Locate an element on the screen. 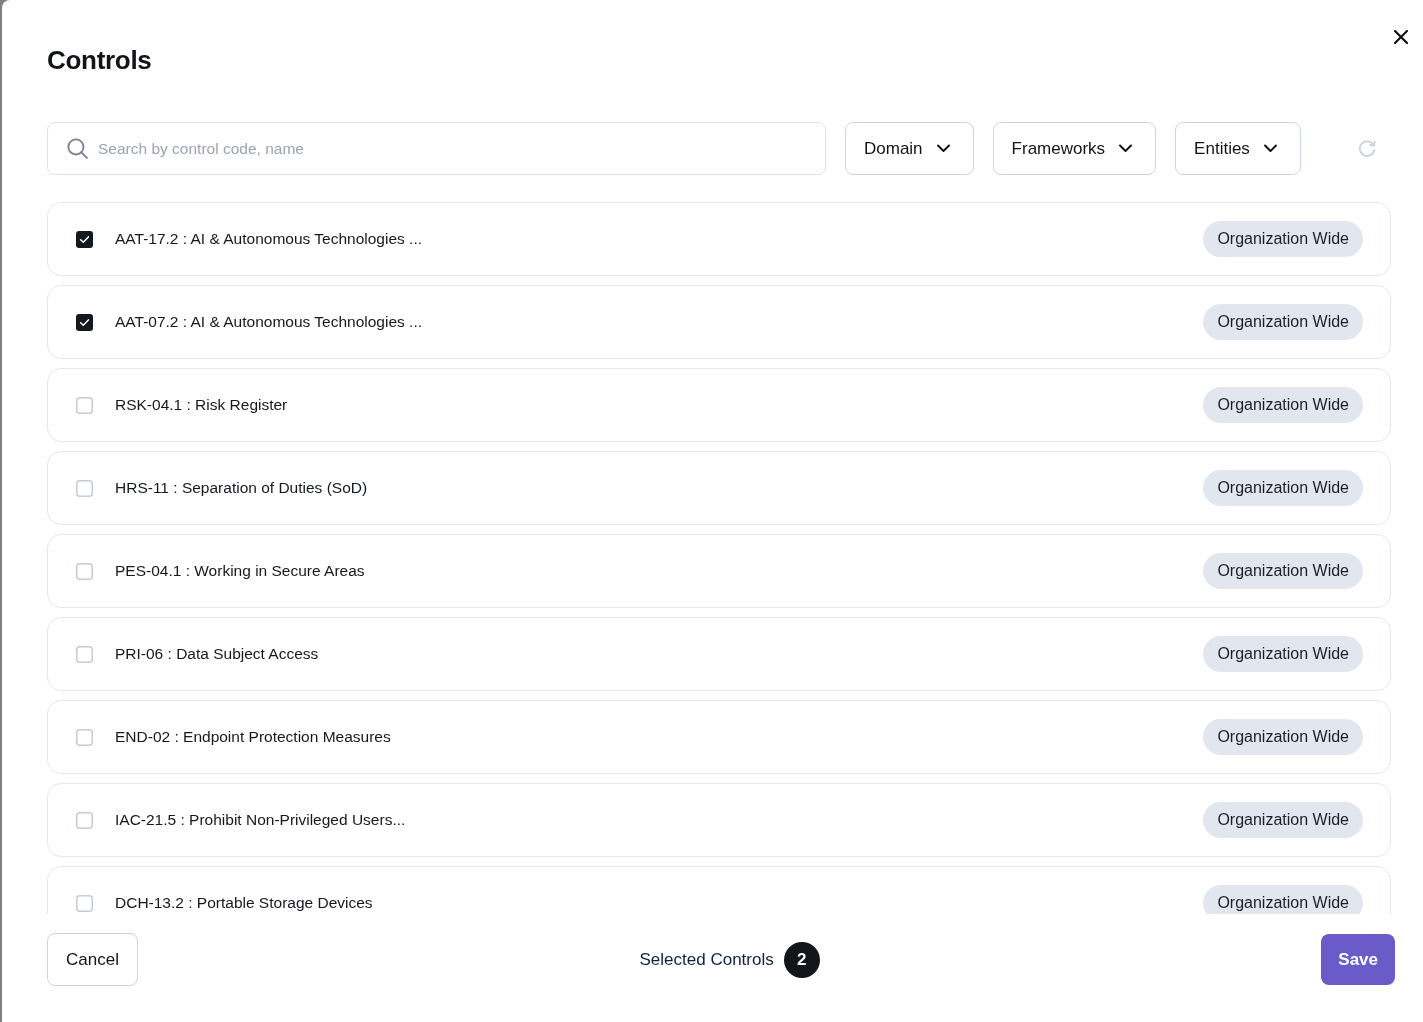 The image size is (1423, 1022). refresh-icon is located at coordinates (1367, 148).